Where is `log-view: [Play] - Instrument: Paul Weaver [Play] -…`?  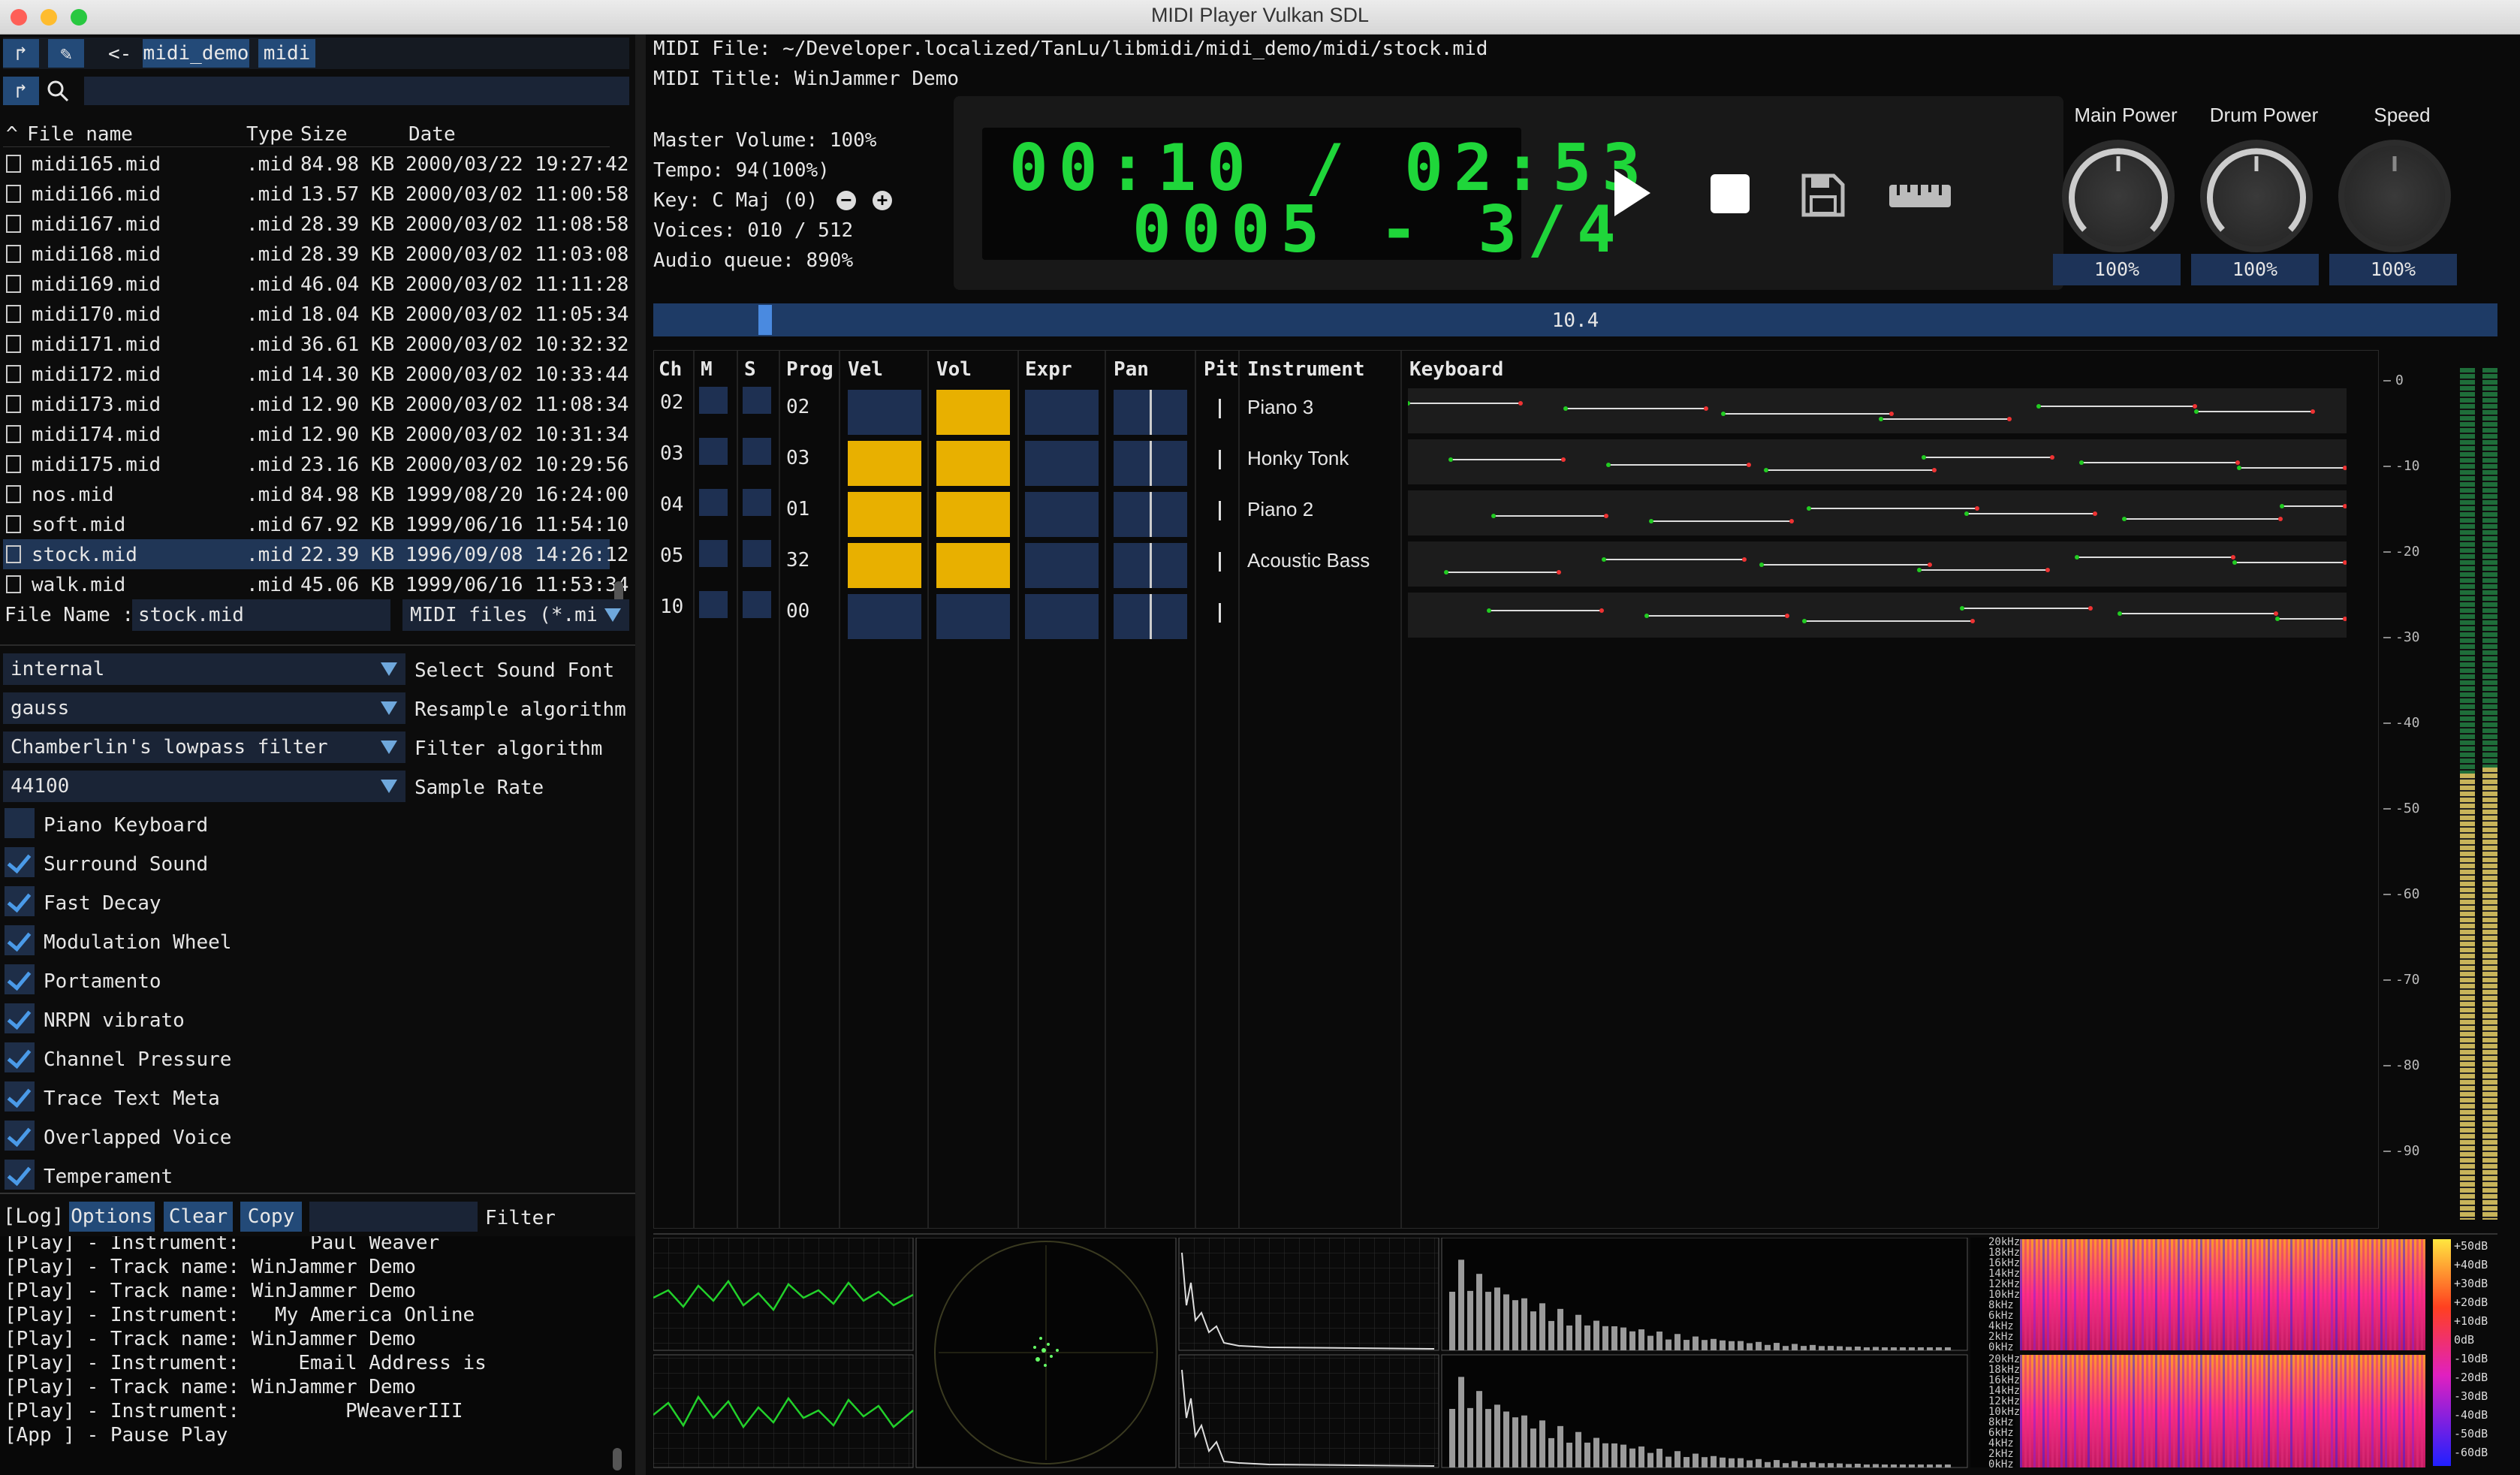
log-view: [Play] - Instrument: Paul Weaver [Play] -… is located at coordinates (317, 1355).